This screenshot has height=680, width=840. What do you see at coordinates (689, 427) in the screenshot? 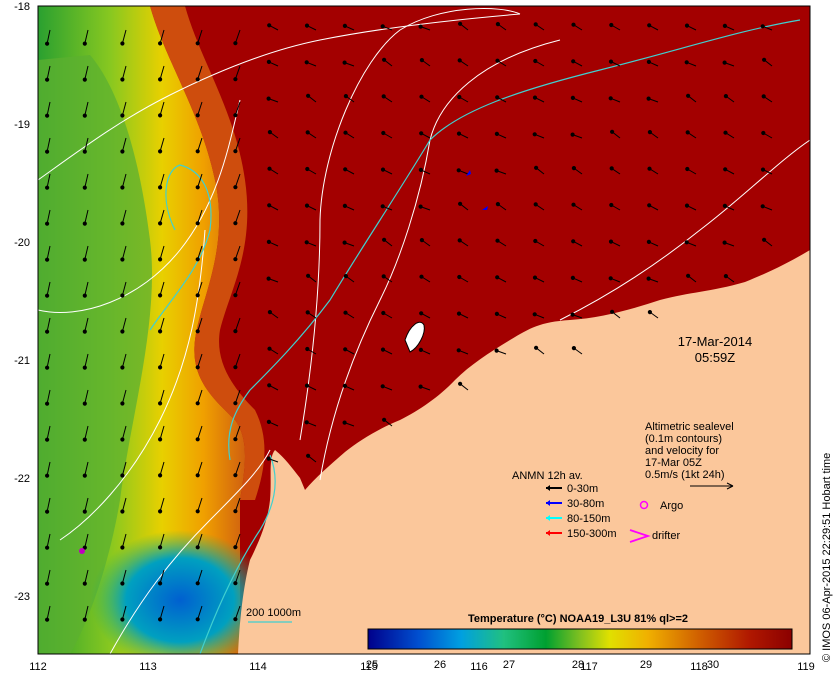
I see `altimetry-line1: Altimetric sealevel` at bounding box center [689, 427].